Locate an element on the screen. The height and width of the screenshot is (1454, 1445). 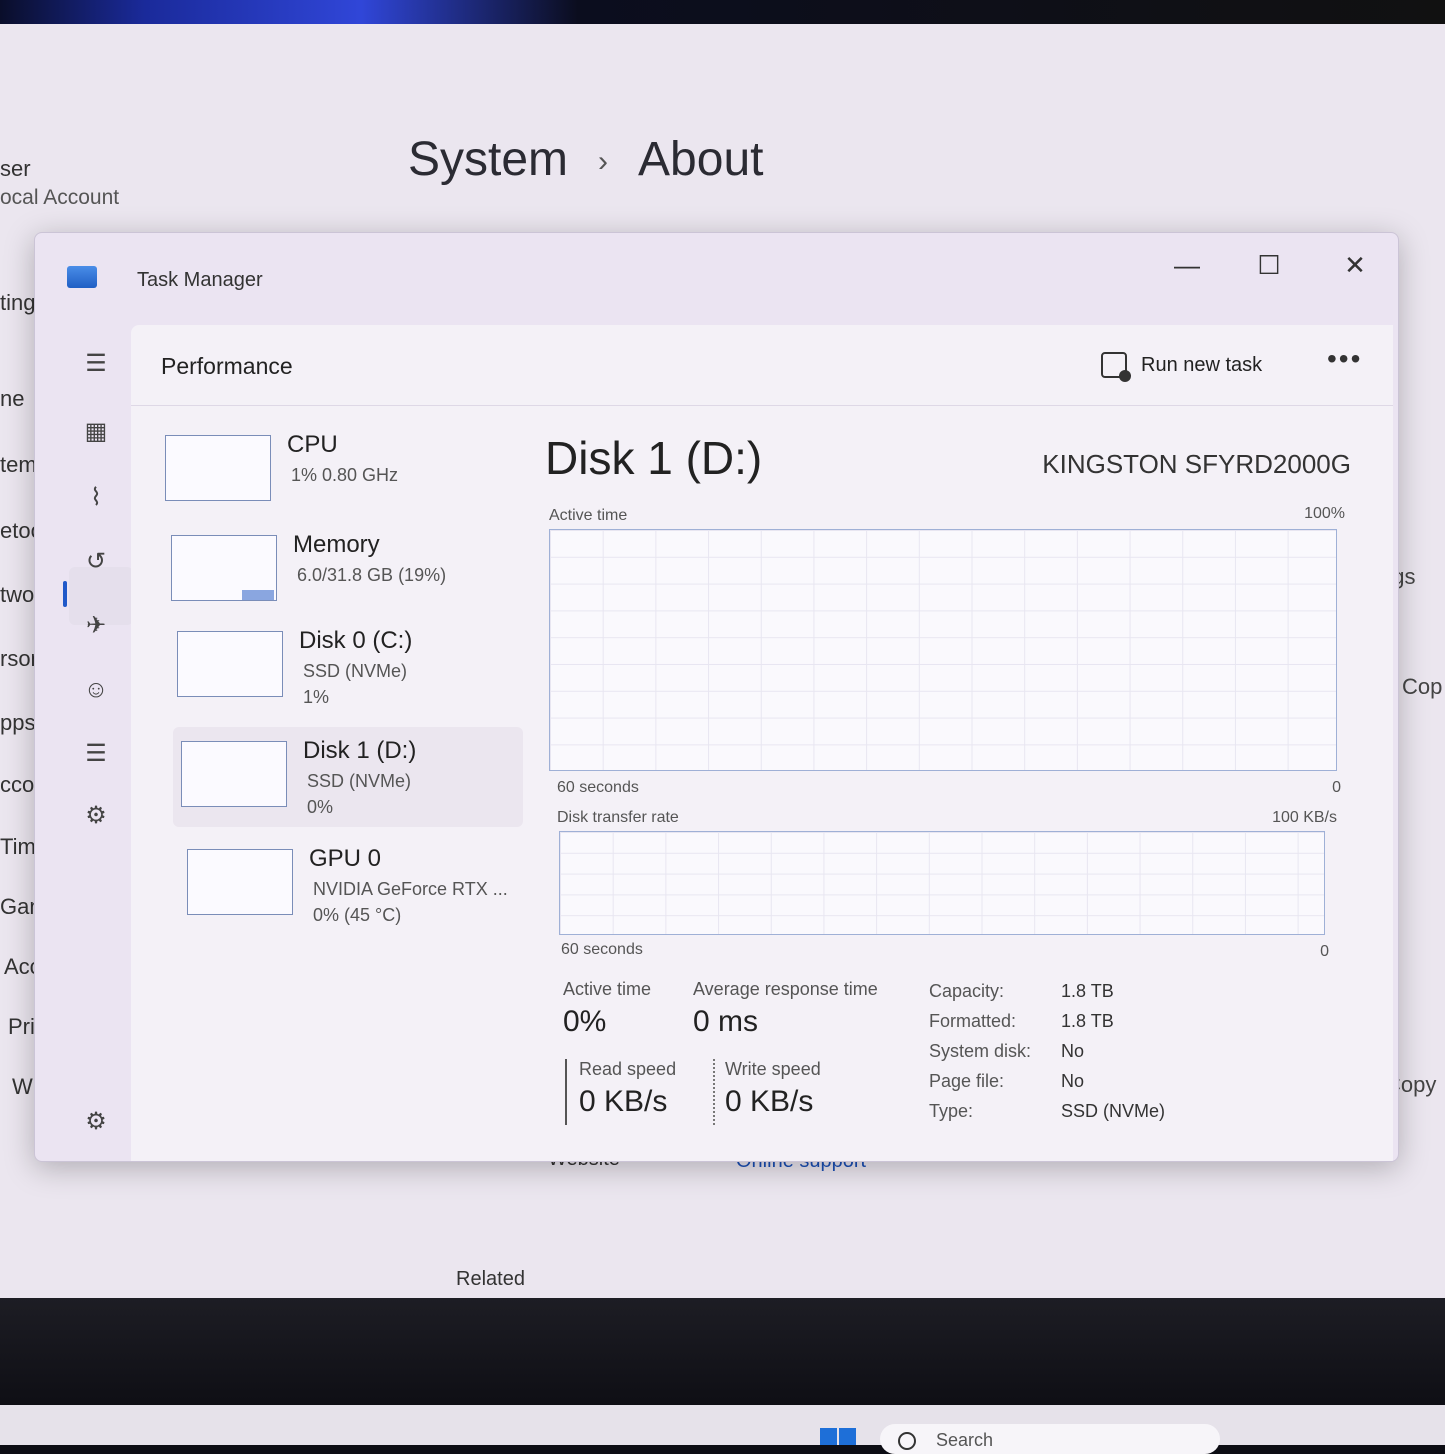
disk0-thumbnail-graph is located at coordinates (230, 664).